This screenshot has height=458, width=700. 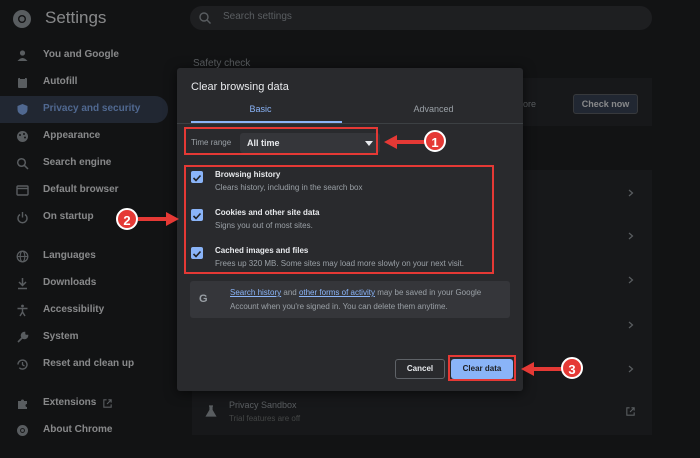 What do you see at coordinates (290, 292) in the screenshot?
I see `info-and-text: and` at bounding box center [290, 292].